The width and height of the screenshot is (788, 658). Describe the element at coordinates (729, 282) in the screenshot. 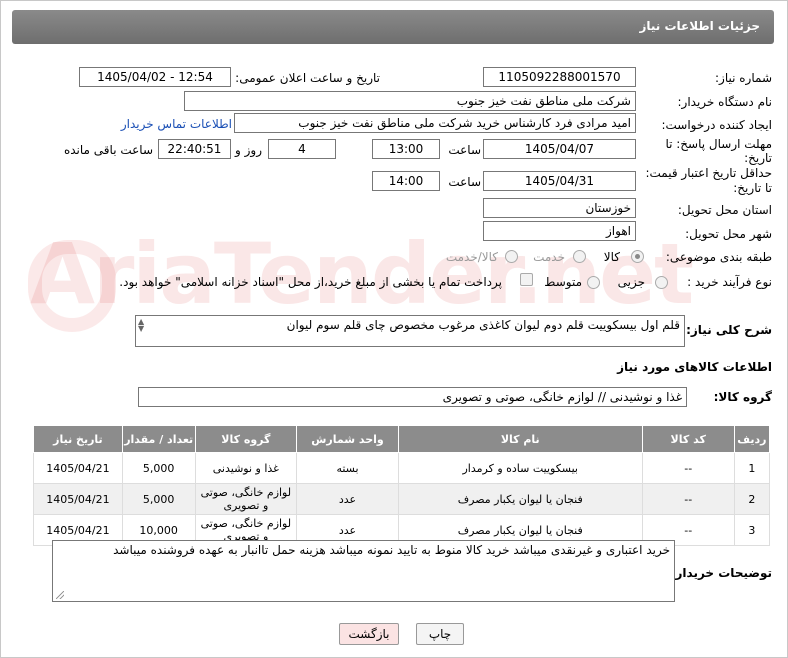

I see `process-label: نوع فرآیند خرید :` at that location.